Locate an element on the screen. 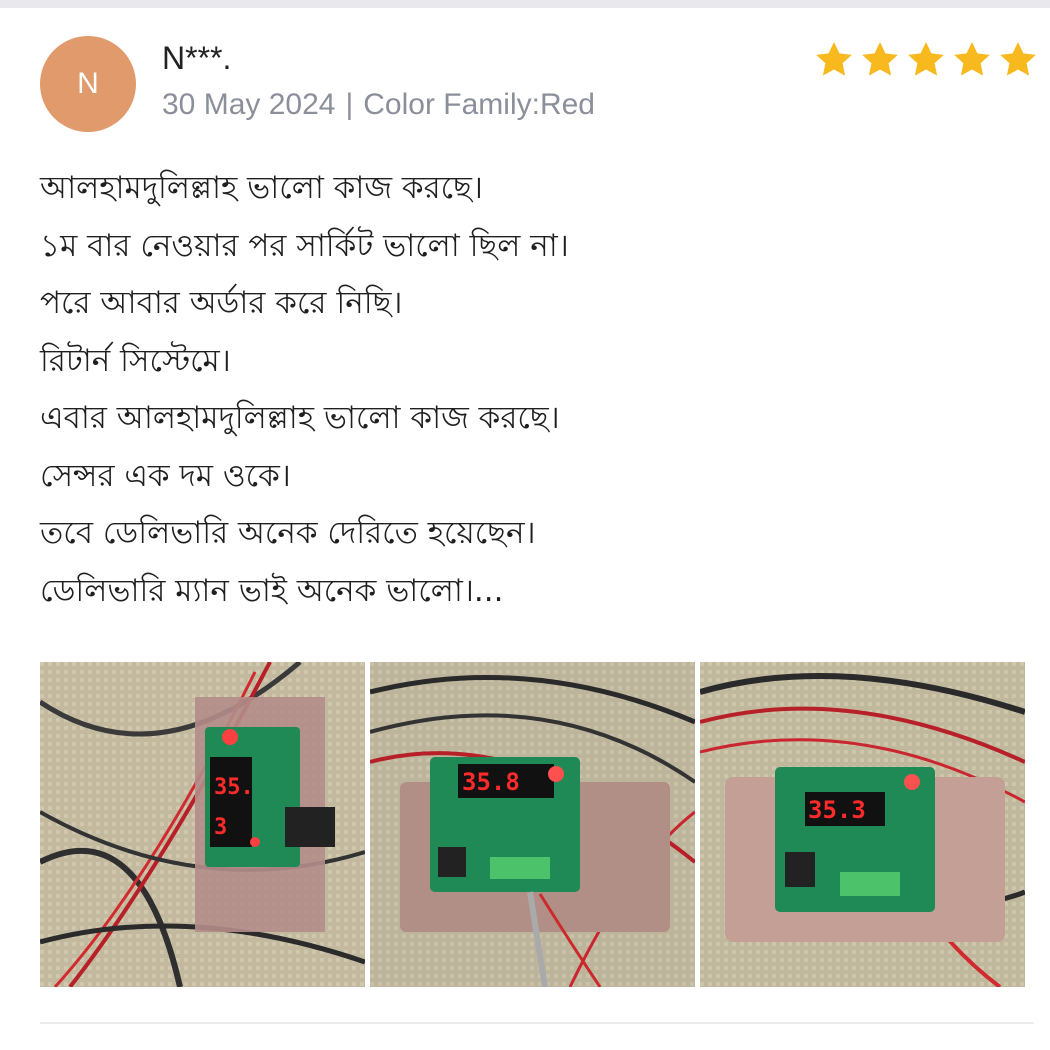 The width and height of the screenshot is (1050, 1050). led-display: 3 is located at coordinates (220, 827).